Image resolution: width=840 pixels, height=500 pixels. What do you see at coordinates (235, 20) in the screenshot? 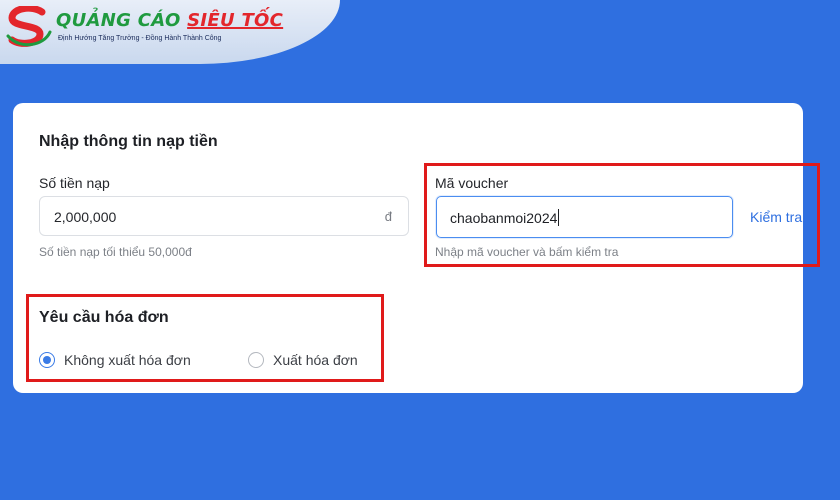
I see `logo-title-part2: SIÊU TỐC` at bounding box center [235, 20].